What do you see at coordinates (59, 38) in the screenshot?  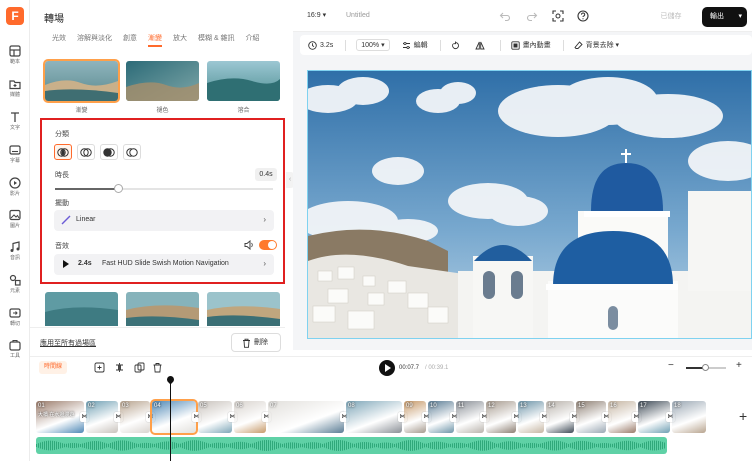 I see `tab-light: 光效` at bounding box center [59, 38].